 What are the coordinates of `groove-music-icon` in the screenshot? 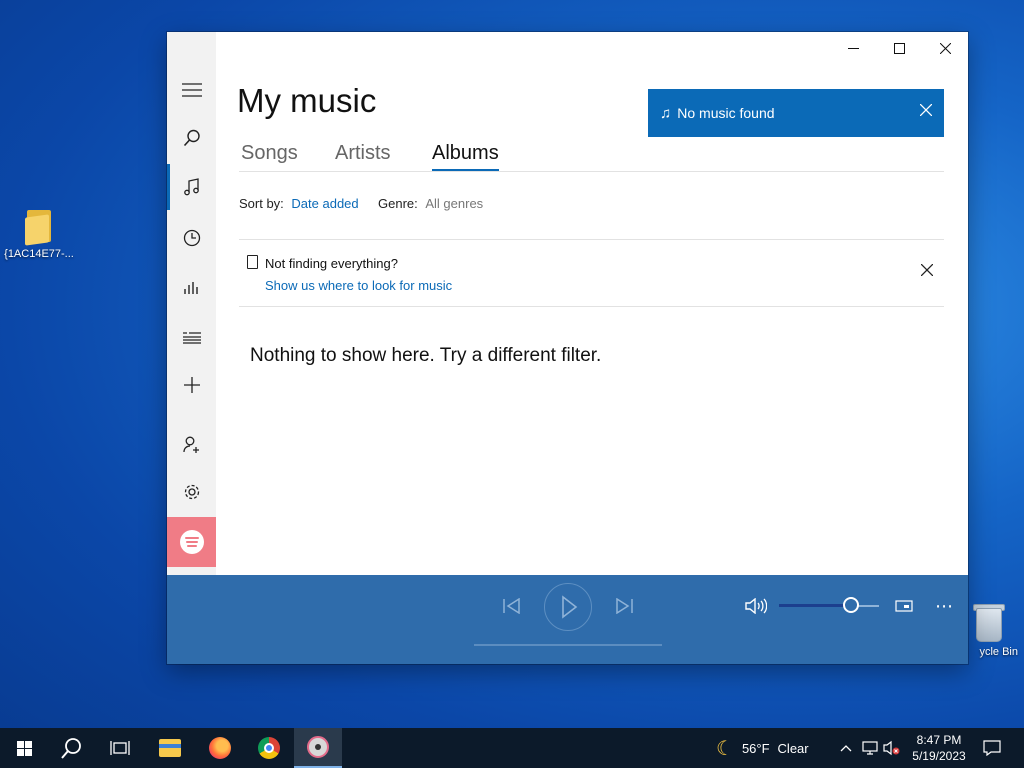 It's located at (318, 747).